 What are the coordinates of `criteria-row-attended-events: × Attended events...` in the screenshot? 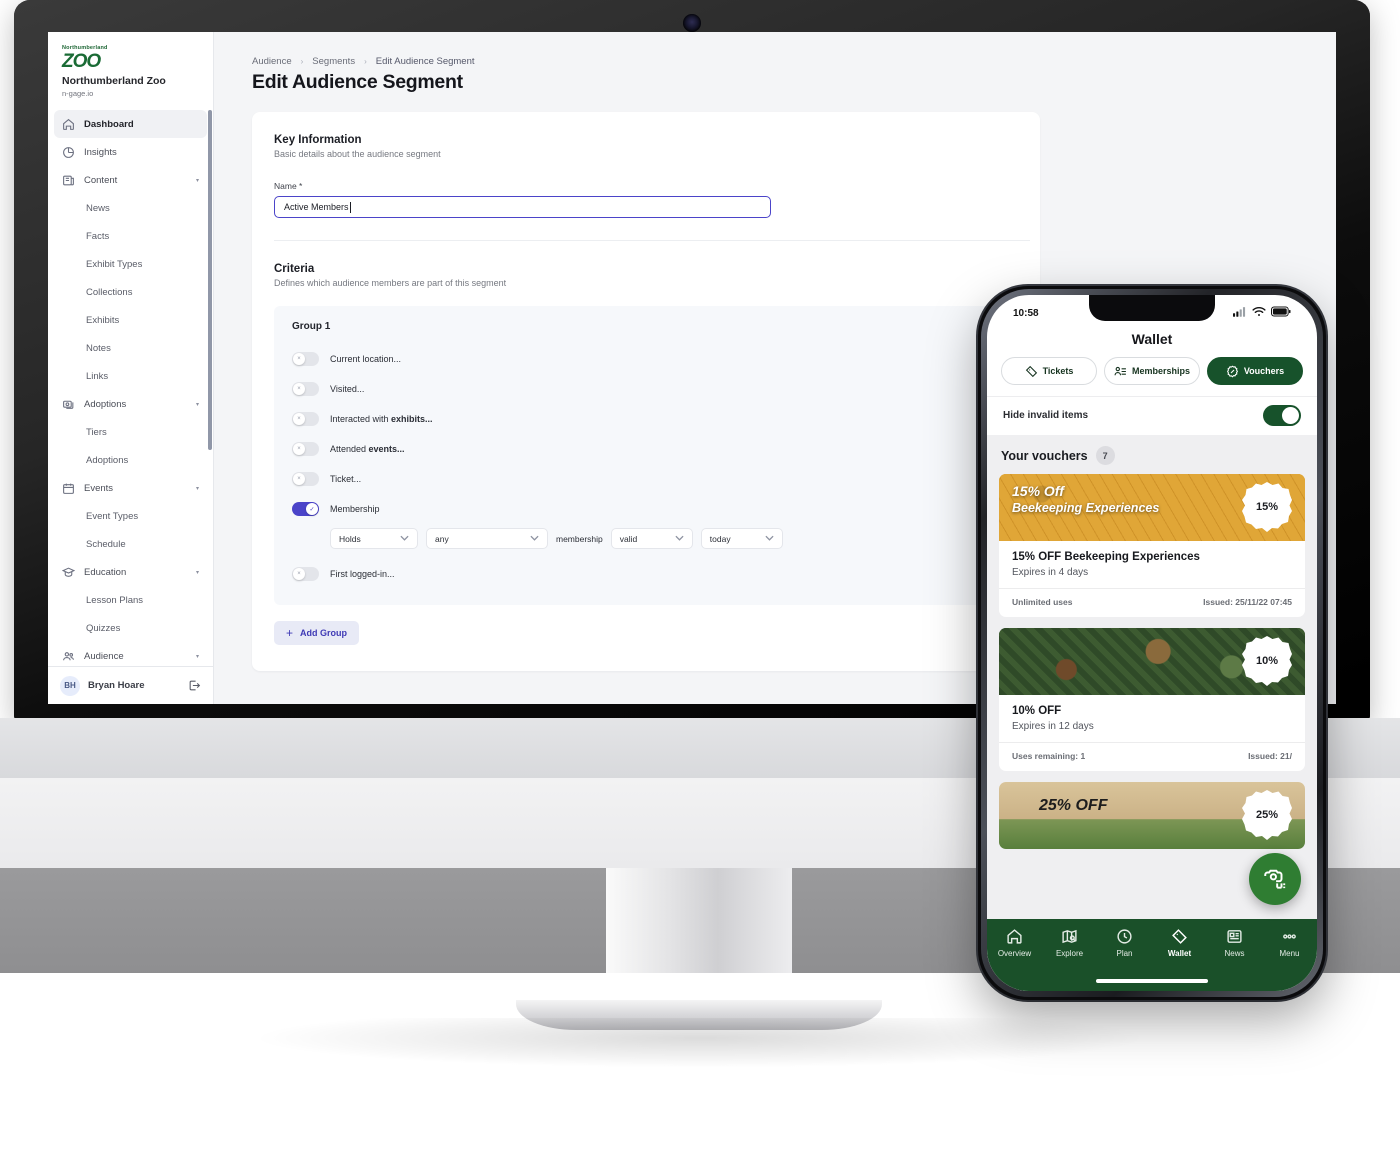 It's located at (652, 449).